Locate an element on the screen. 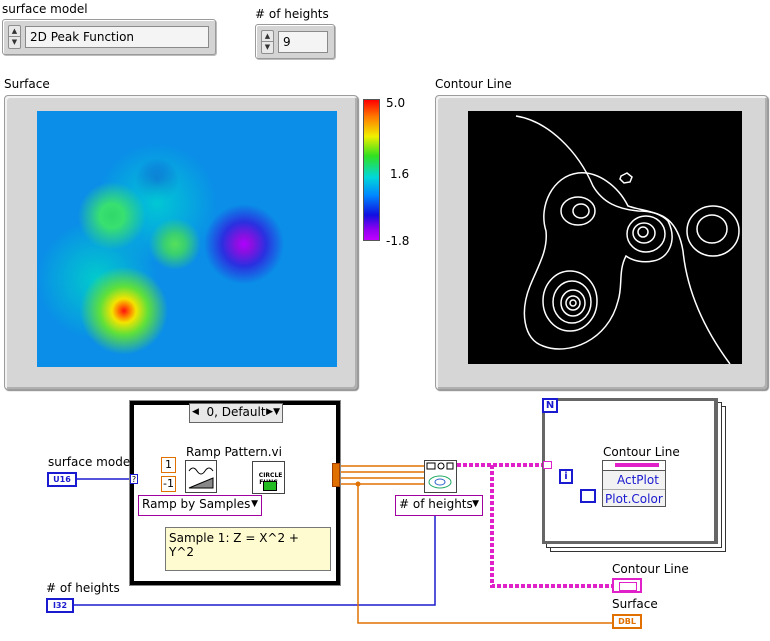  contour-icon is located at coordinates (440, 475).